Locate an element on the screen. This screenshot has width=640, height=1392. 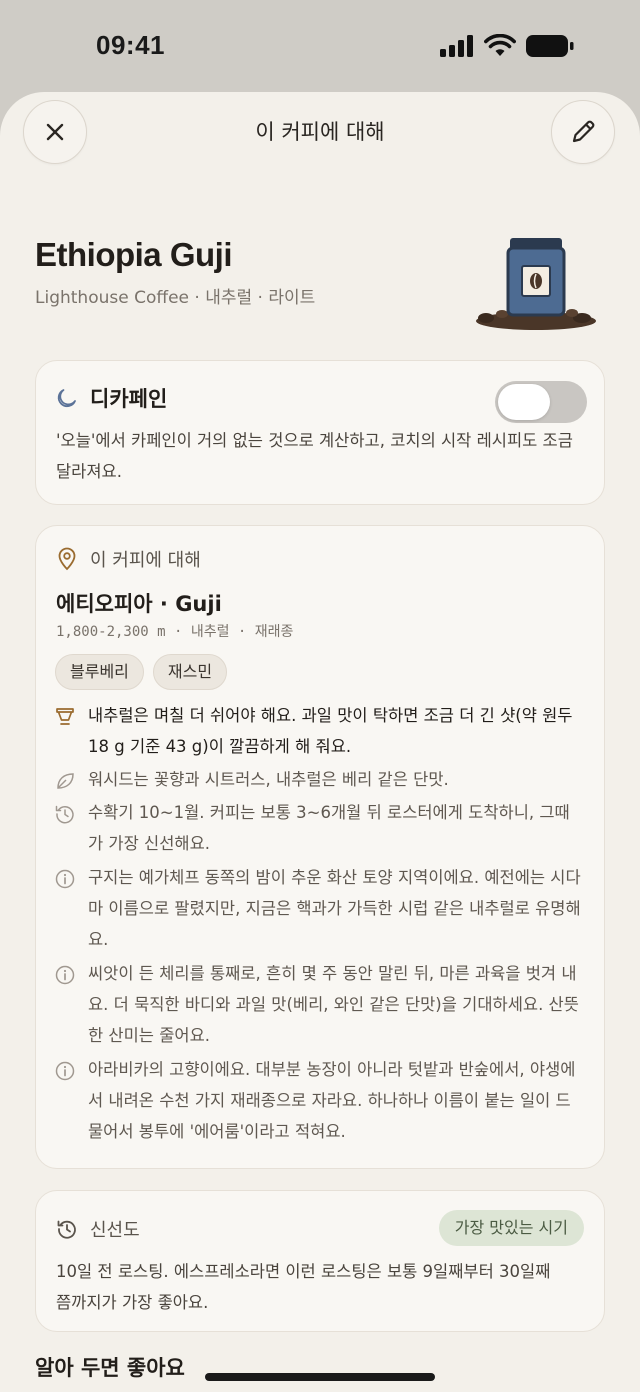
leaf-icon is located at coordinates (65, 780).